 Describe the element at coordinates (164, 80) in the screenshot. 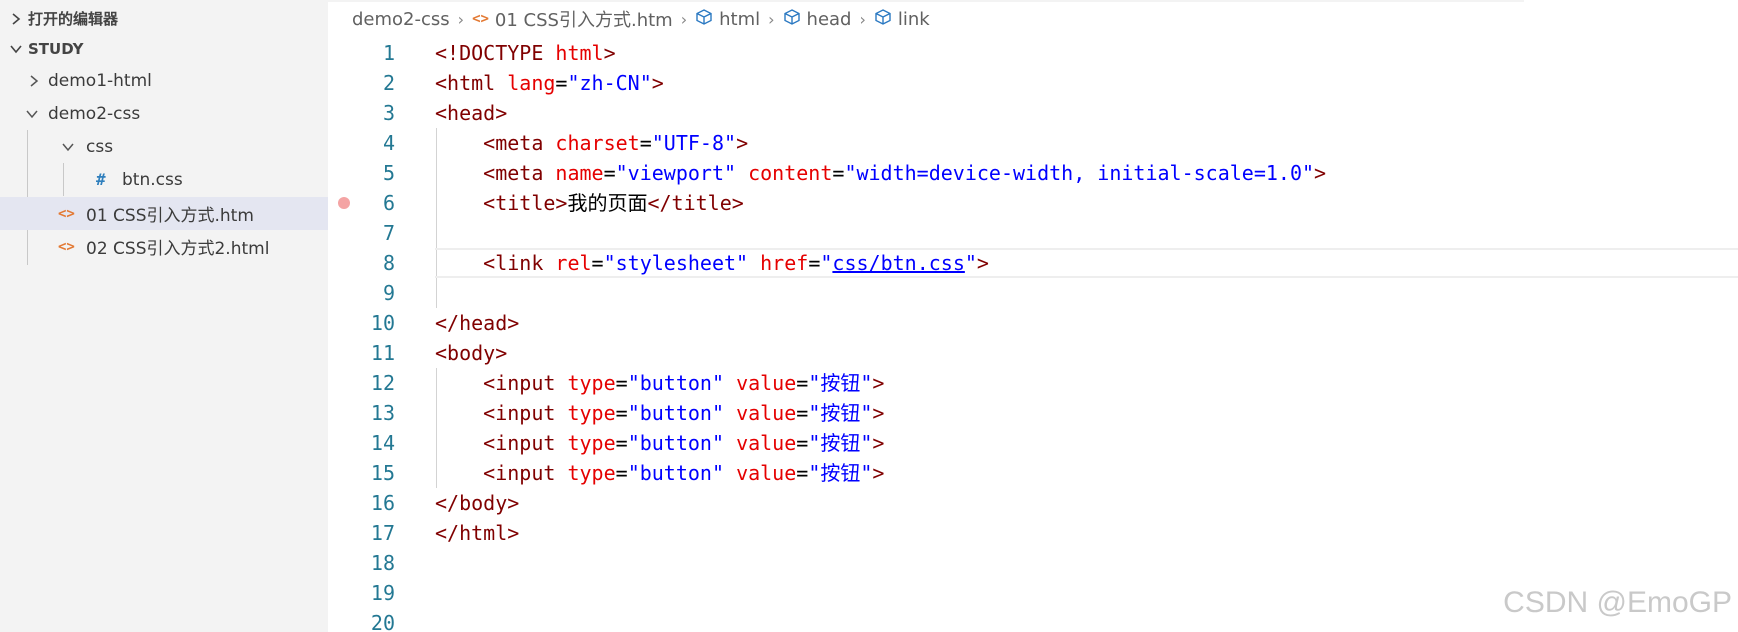

I see `tree-item-demo1-html: demo1-html` at that location.